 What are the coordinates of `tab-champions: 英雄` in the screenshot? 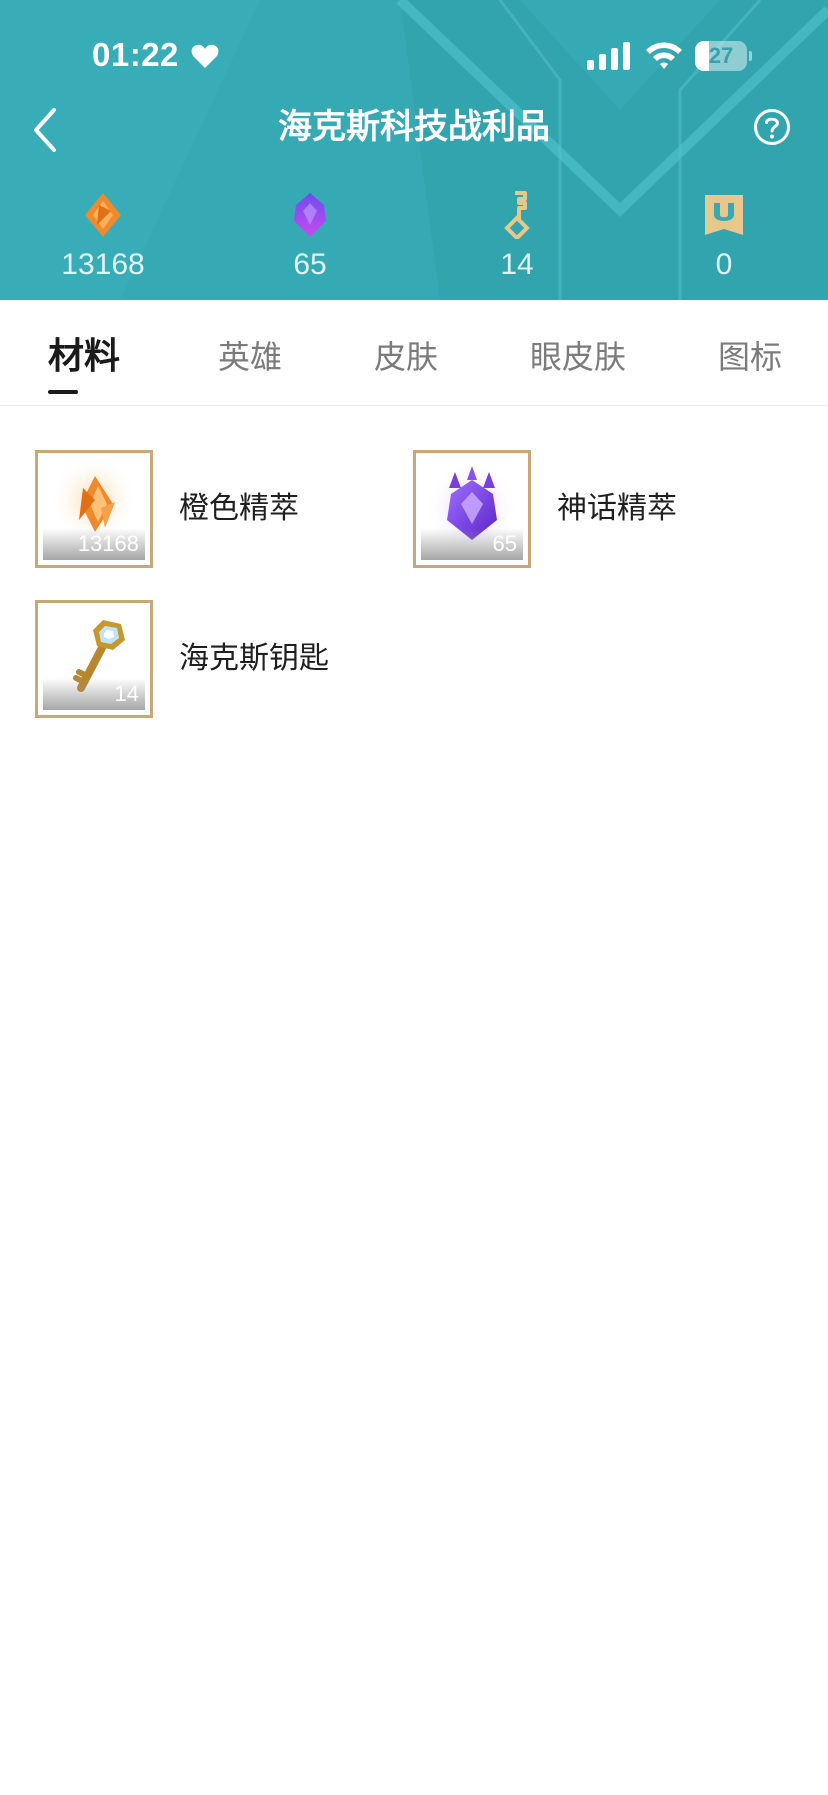 It's located at (250, 357).